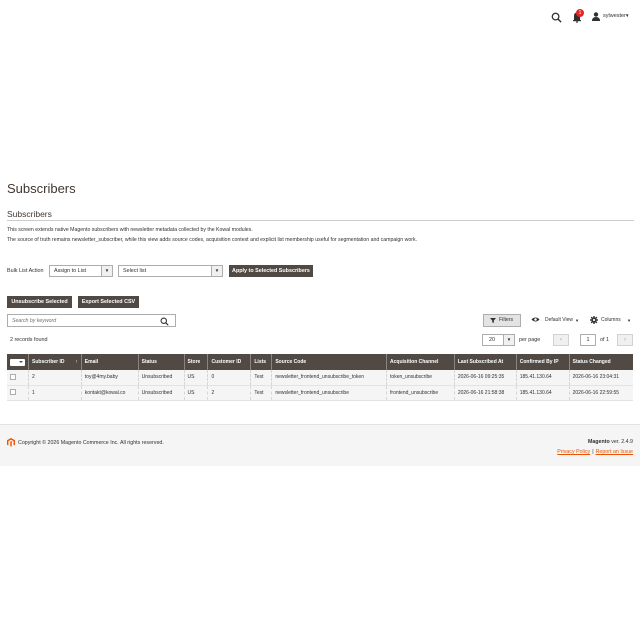  What do you see at coordinates (329, 362) in the screenshot?
I see `column-header-source-code: Source Code` at bounding box center [329, 362].